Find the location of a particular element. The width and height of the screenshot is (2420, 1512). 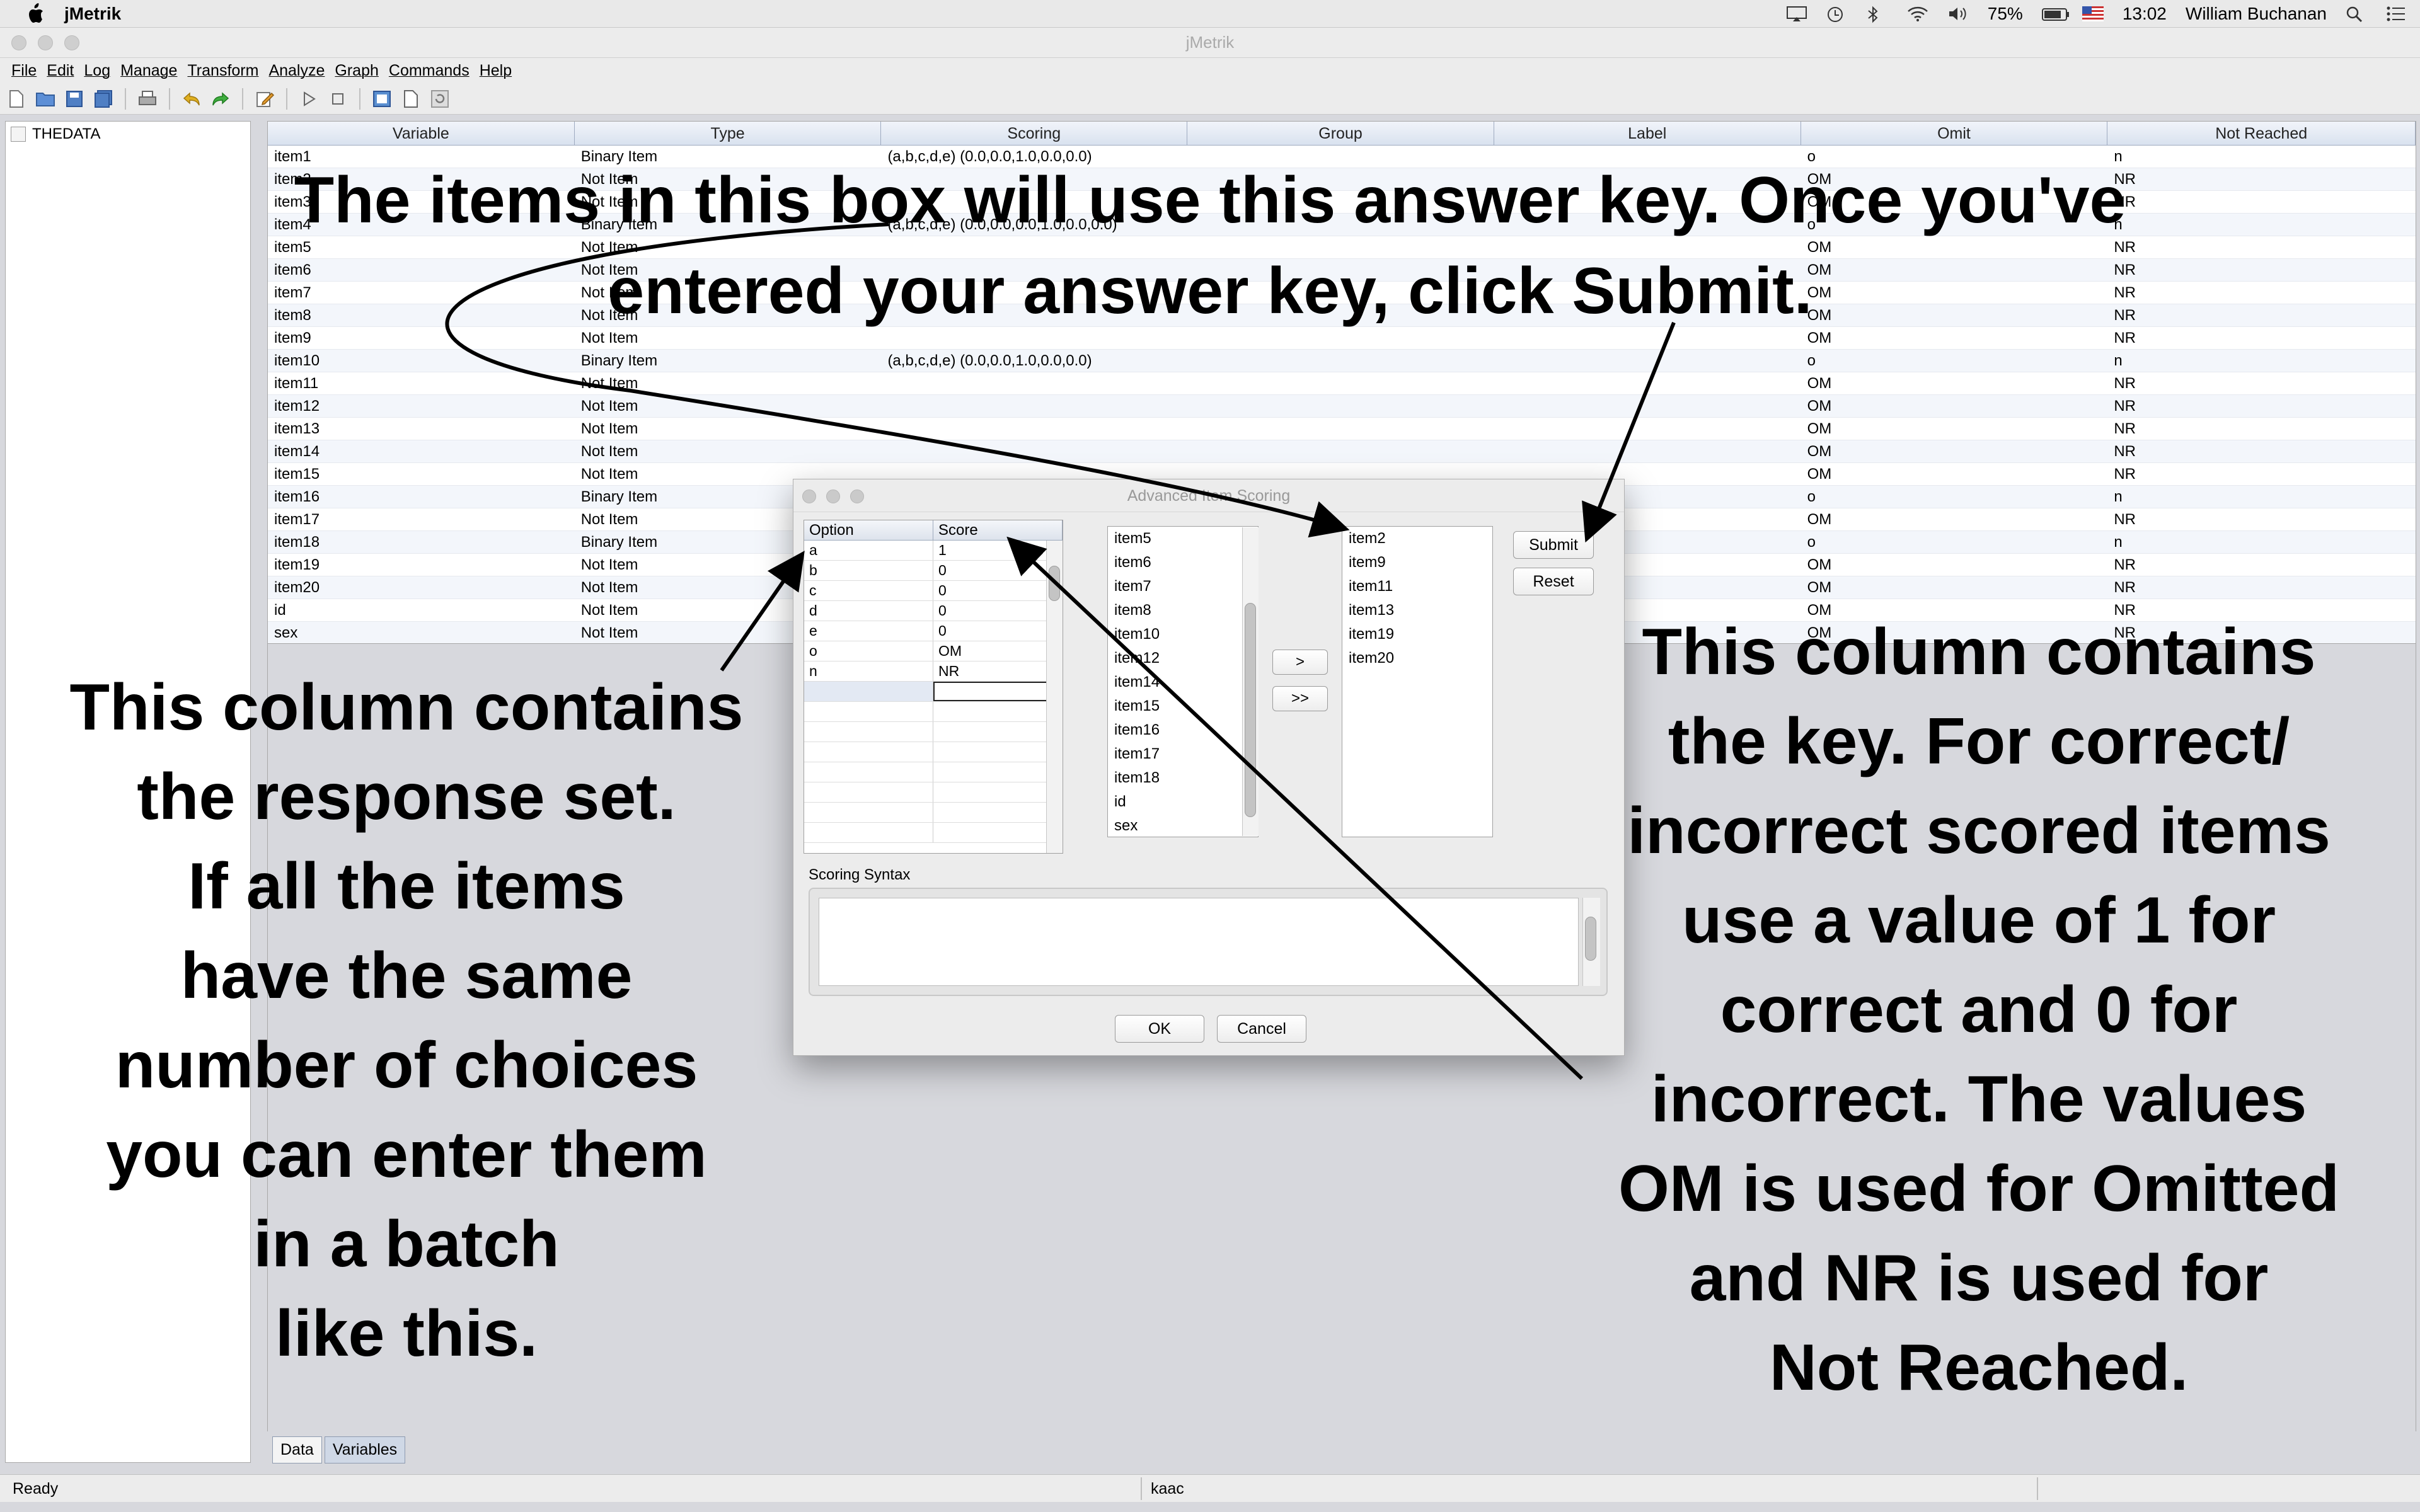

us-flag-icon is located at coordinates (2093, 14).